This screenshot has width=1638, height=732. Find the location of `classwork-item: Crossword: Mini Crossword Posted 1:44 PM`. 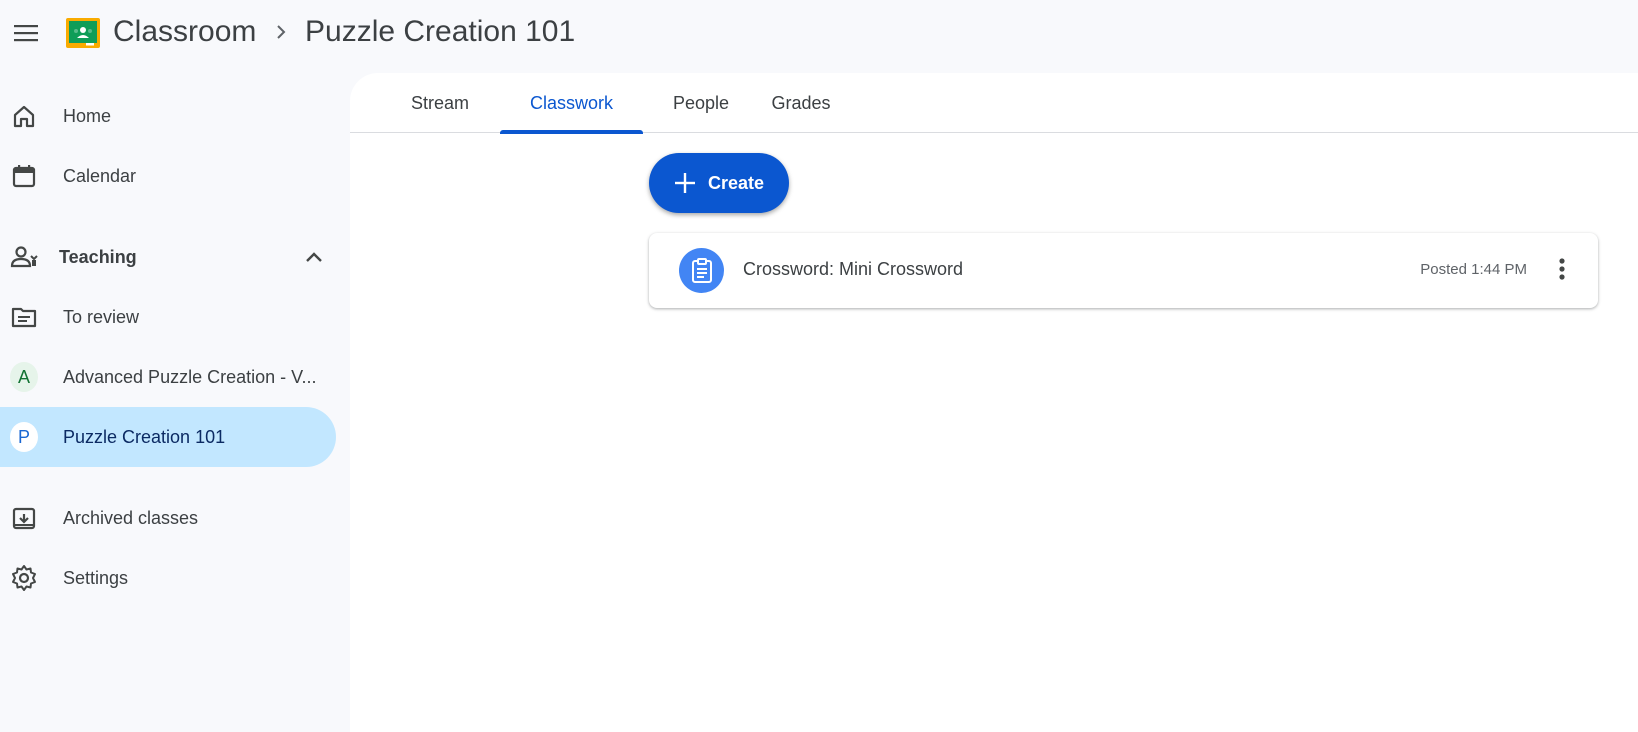

classwork-item: Crossword: Mini Crossword Posted 1:44 PM is located at coordinates (1123, 270).